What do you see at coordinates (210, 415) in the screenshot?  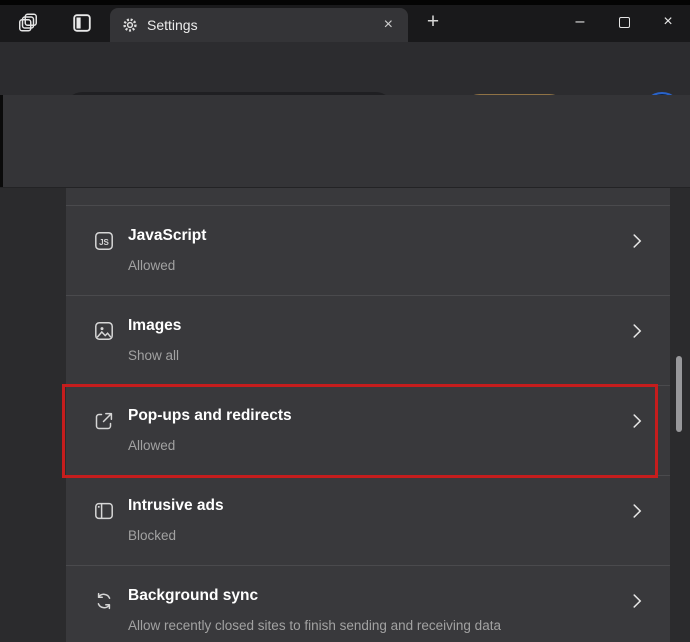 I see `row-title: Pop-ups and redirects` at bounding box center [210, 415].